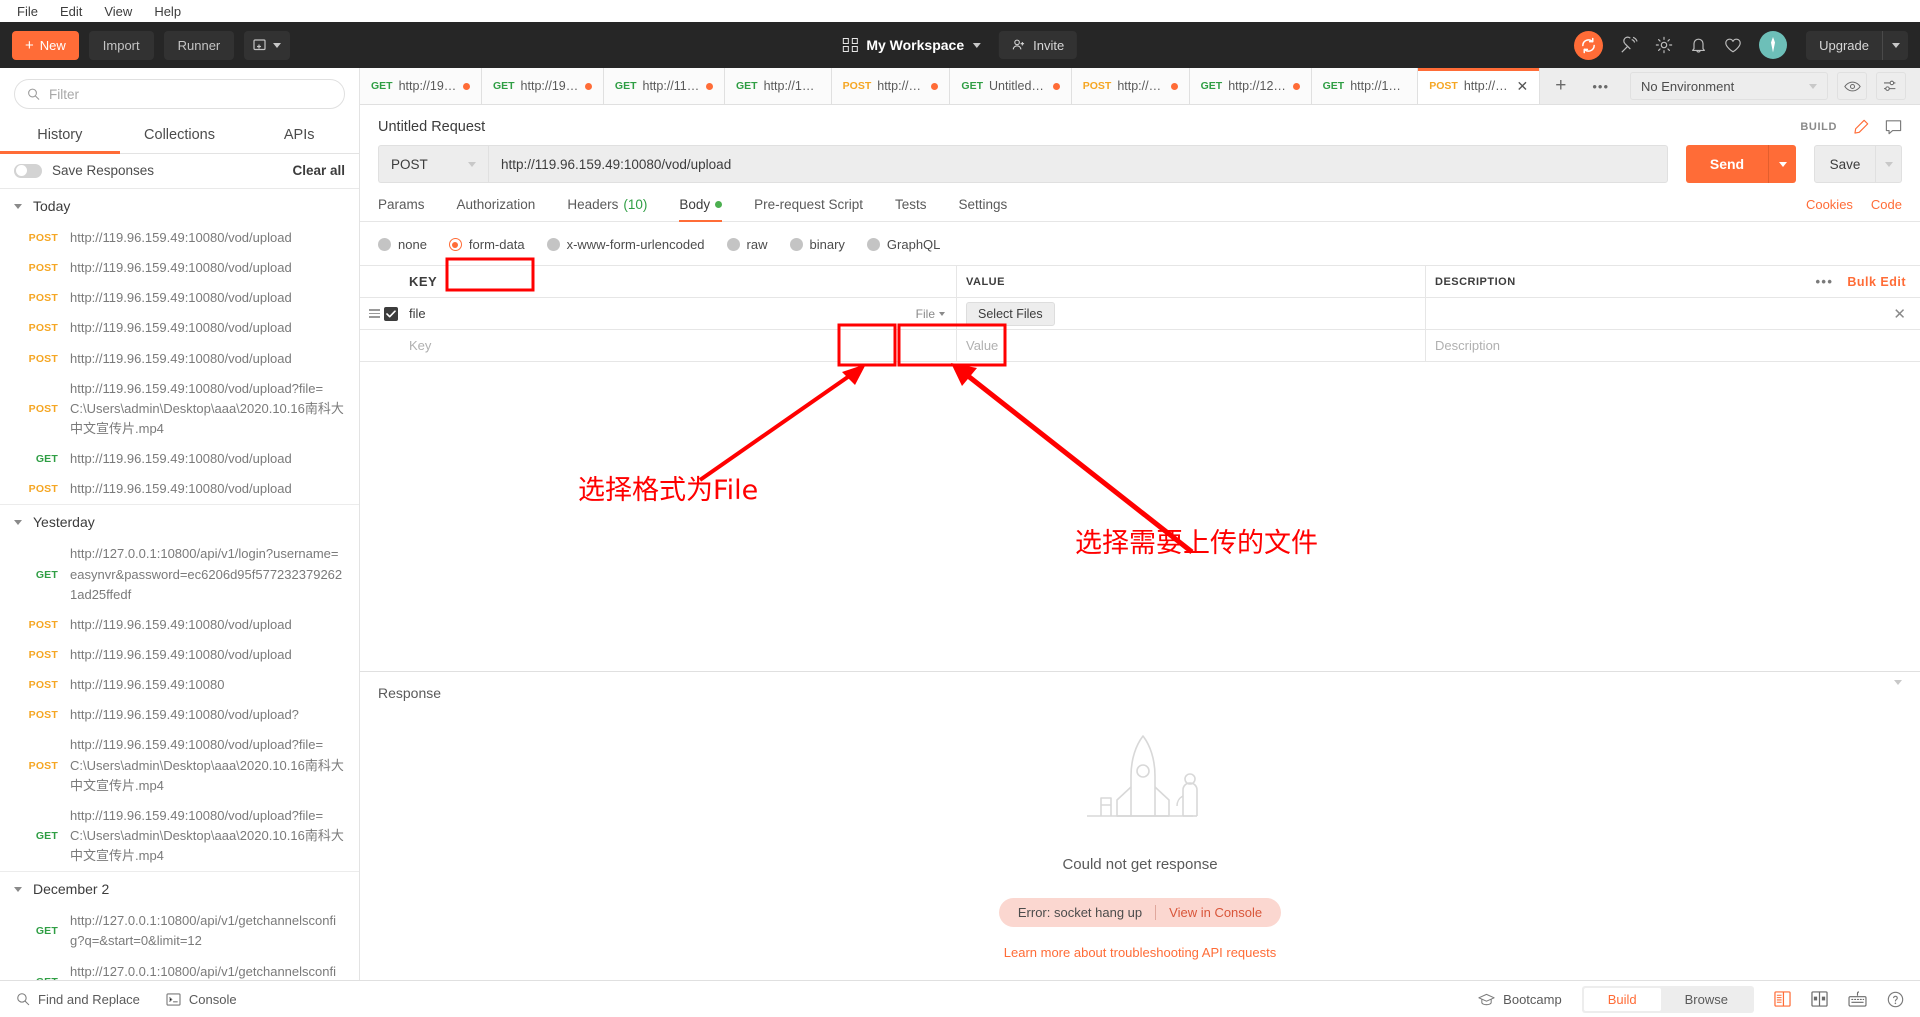 The height and width of the screenshot is (1017, 1920). What do you see at coordinates (179, 459) in the screenshot?
I see `history-item: GET http://119.96.159.49:10080/vod/upload` at bounding box center [179, 459].